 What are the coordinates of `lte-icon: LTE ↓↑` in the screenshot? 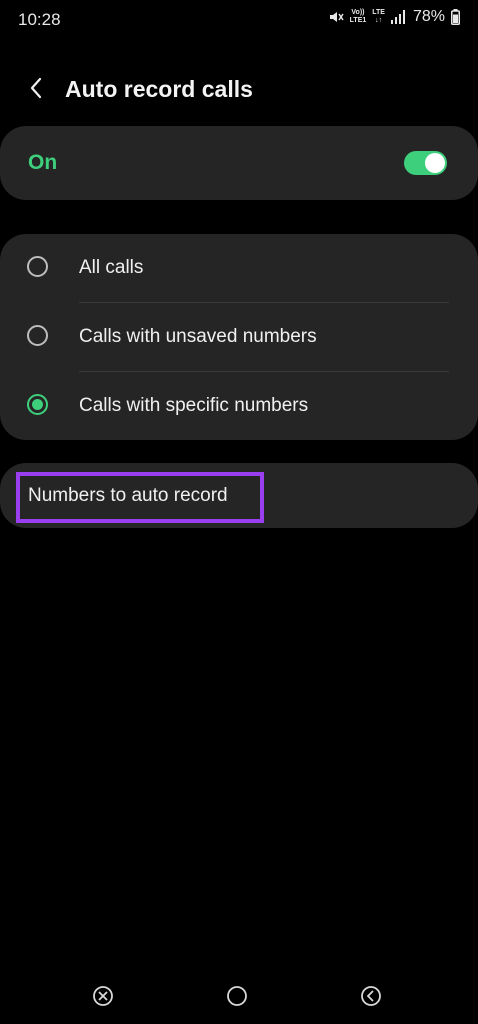 It's located at (378, 17).